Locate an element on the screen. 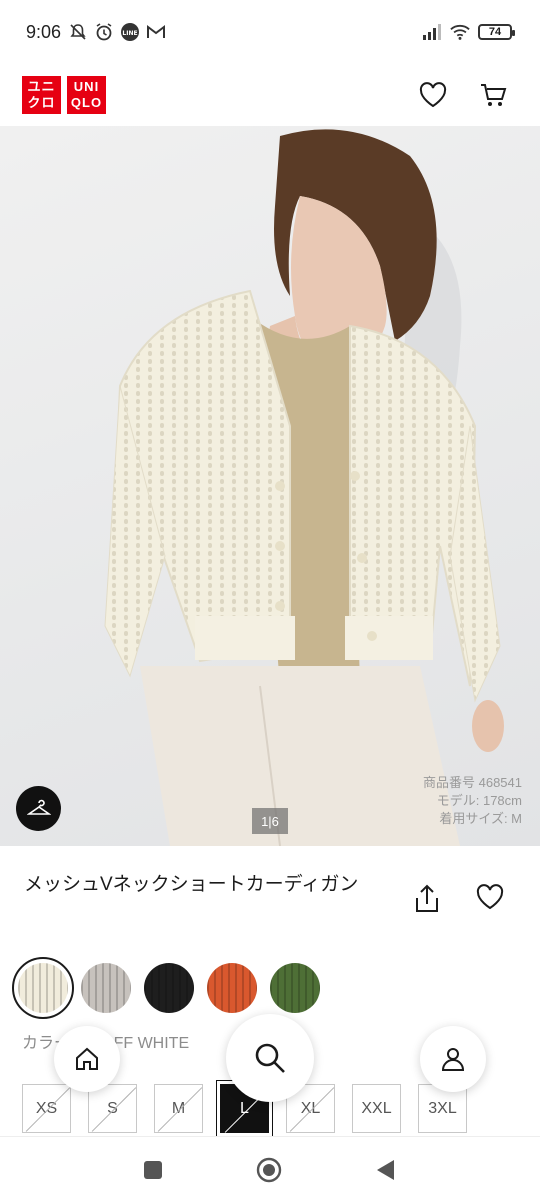 The image size is (540, 1200). circle-icon is located at coordinates (269, 1170).